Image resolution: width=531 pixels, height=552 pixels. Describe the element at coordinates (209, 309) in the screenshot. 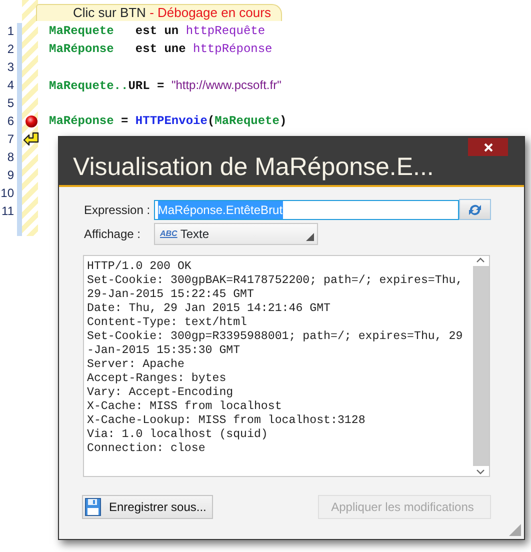

I see `text-line: Date: Thu, 29 Jan 2015 14:21:46 GMT` at that location.